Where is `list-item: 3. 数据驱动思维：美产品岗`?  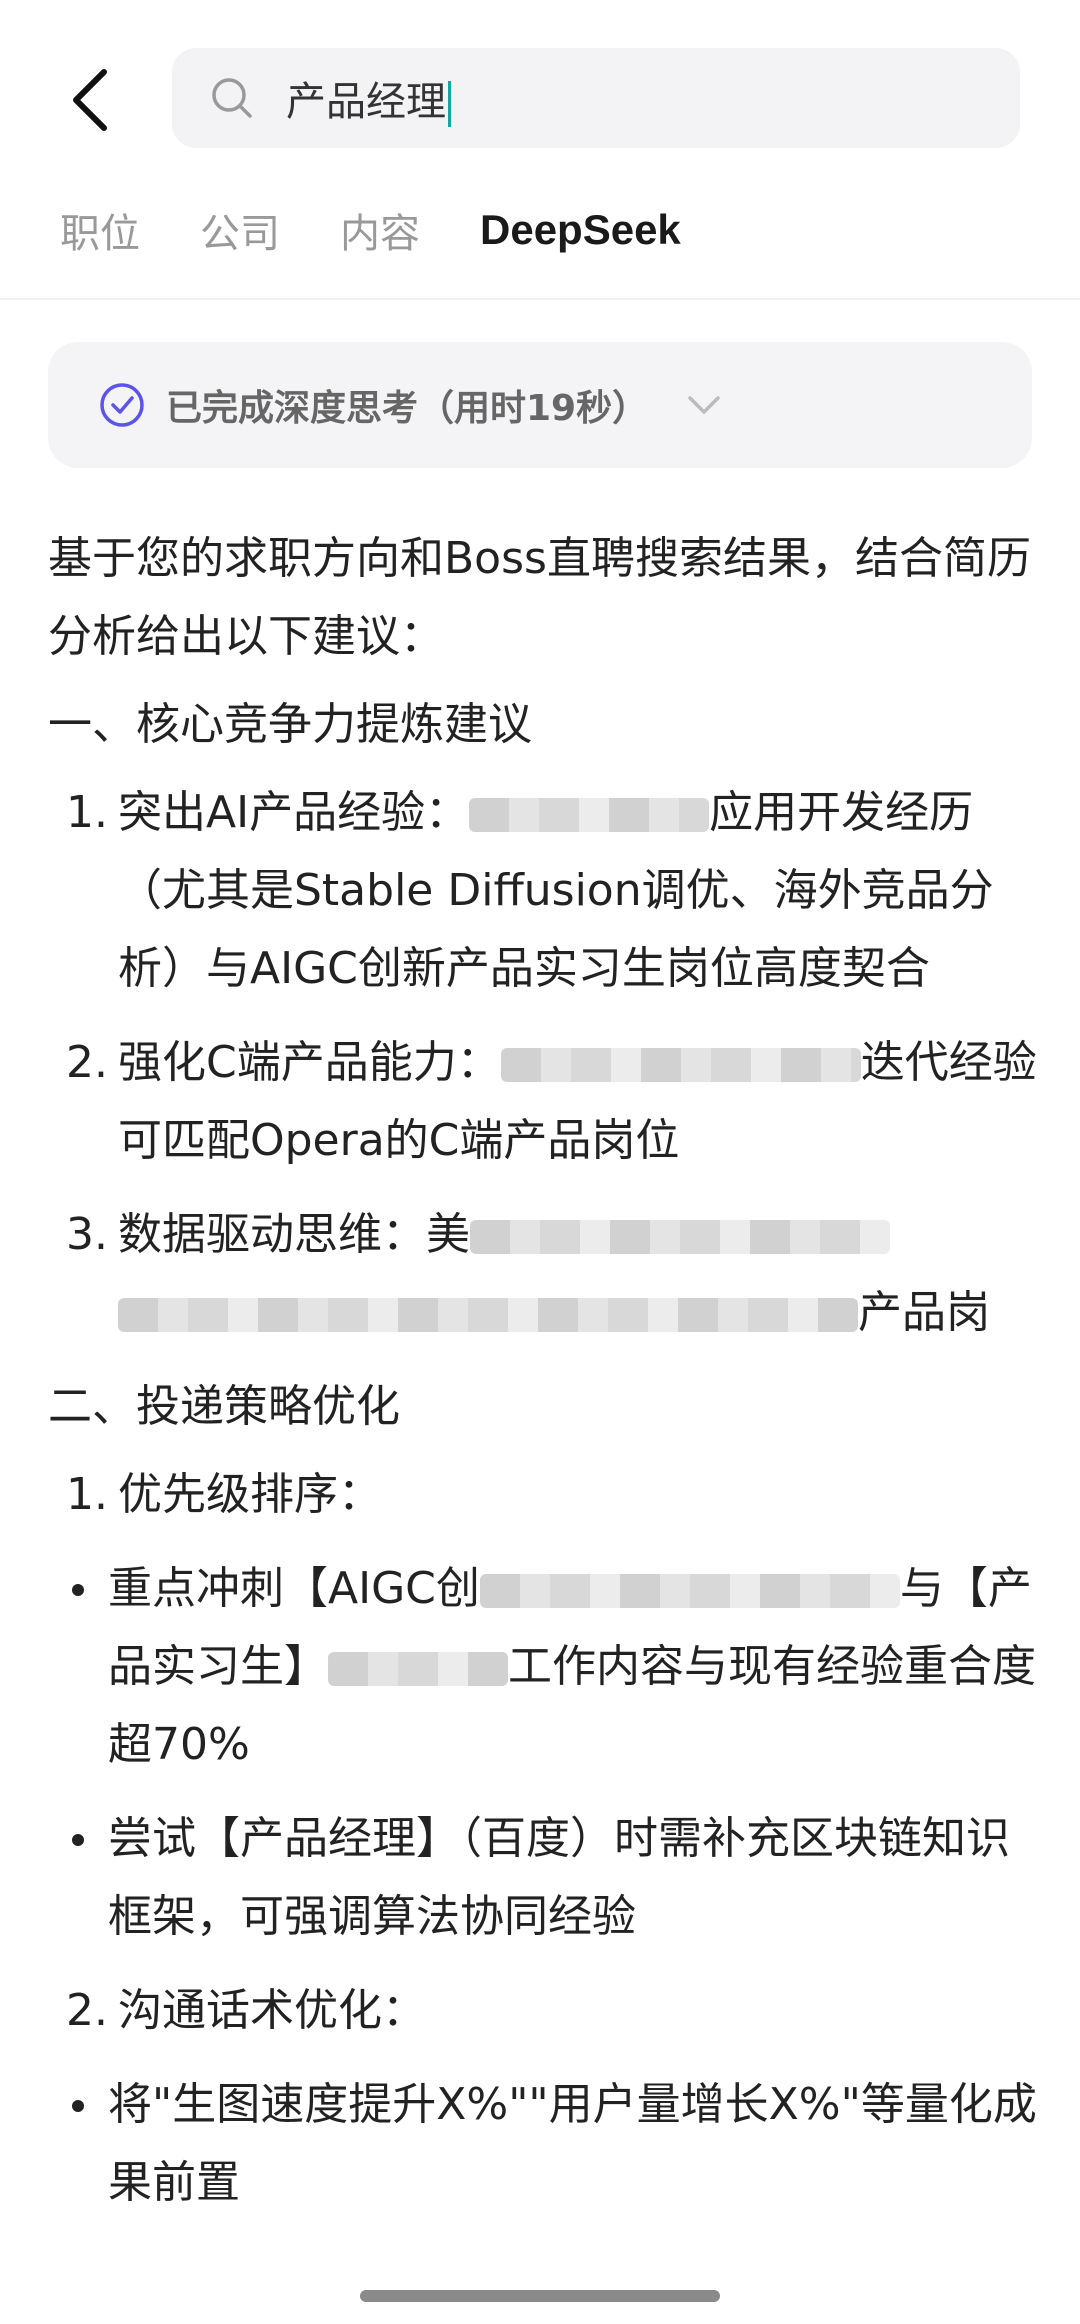
list-item: 3. 数据驱动思维：美产品岗 is located at coordinates (543, 1274).